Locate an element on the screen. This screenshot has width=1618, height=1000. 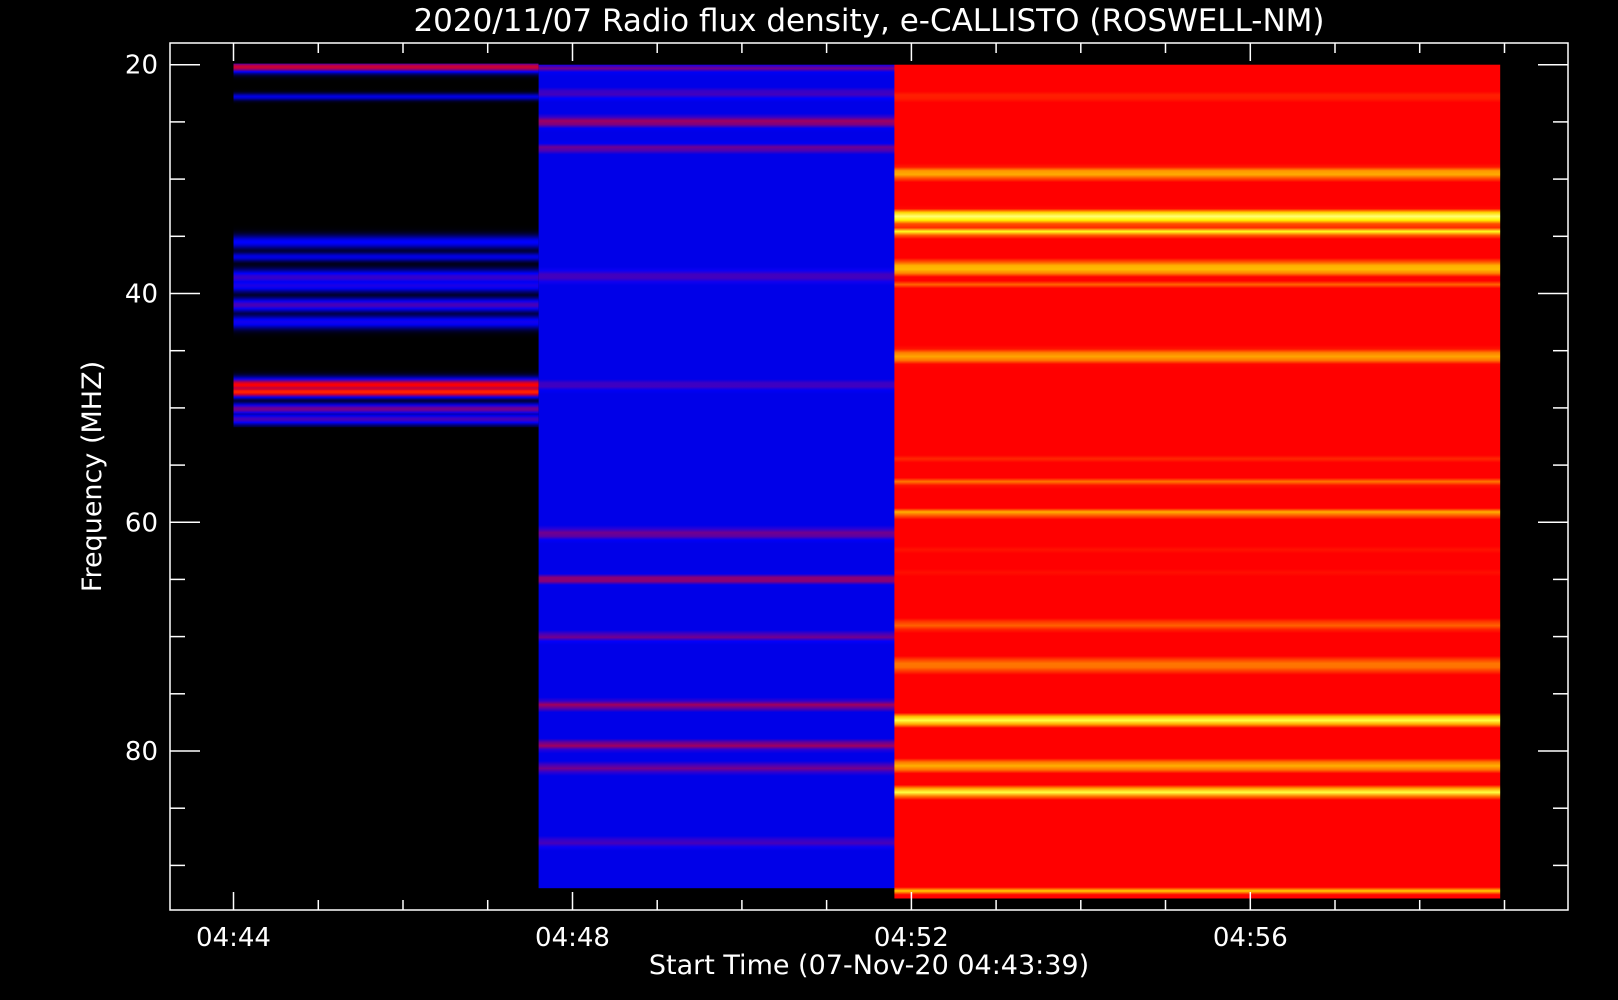
x-tick-label: 04:56 is located at coordinates (1250, 938).